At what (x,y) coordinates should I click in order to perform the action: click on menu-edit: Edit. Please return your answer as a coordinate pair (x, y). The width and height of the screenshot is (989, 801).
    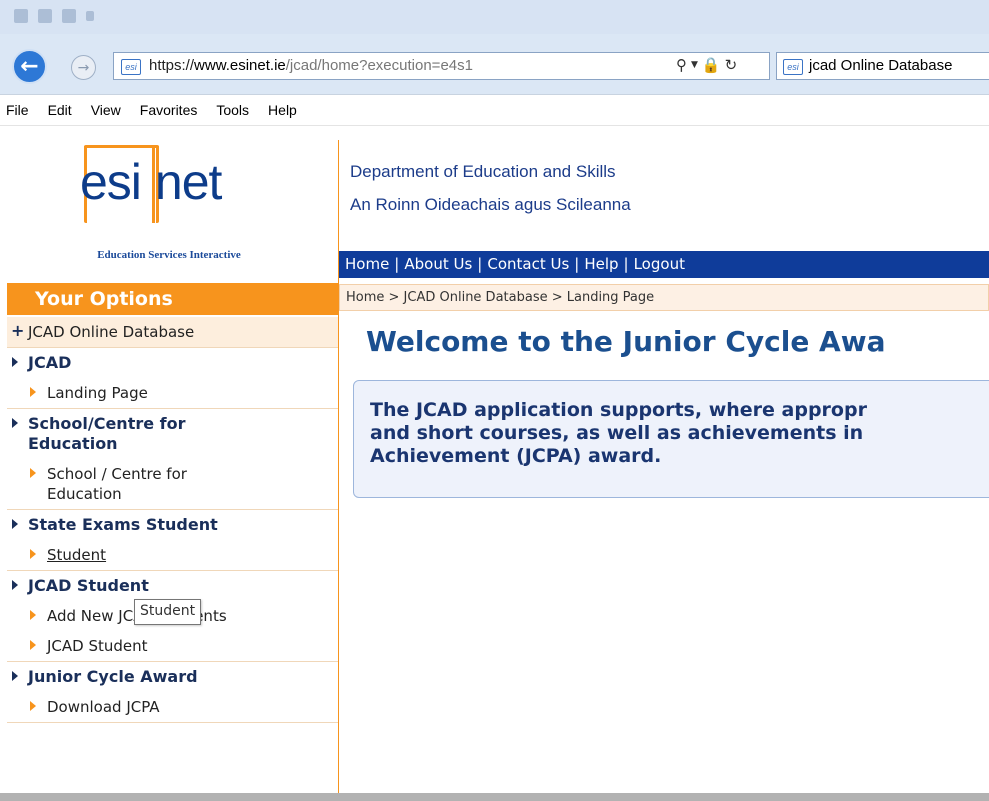
    Looking at the image, I should click on (60, 110).